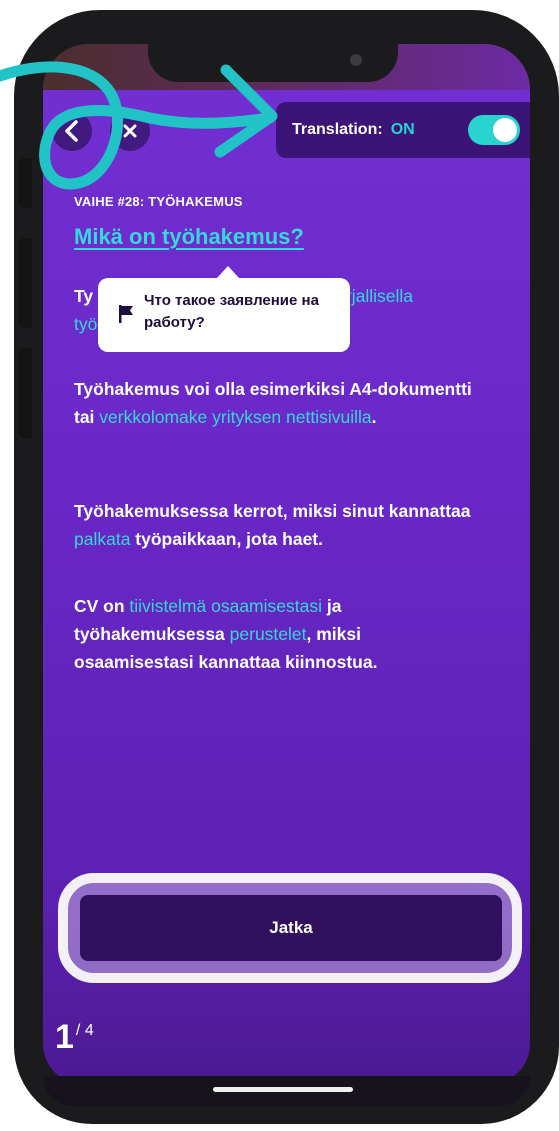  Describe the element at coordinates (337, 129) in the screenshot. I see `translation-label: Translation:` at that location.